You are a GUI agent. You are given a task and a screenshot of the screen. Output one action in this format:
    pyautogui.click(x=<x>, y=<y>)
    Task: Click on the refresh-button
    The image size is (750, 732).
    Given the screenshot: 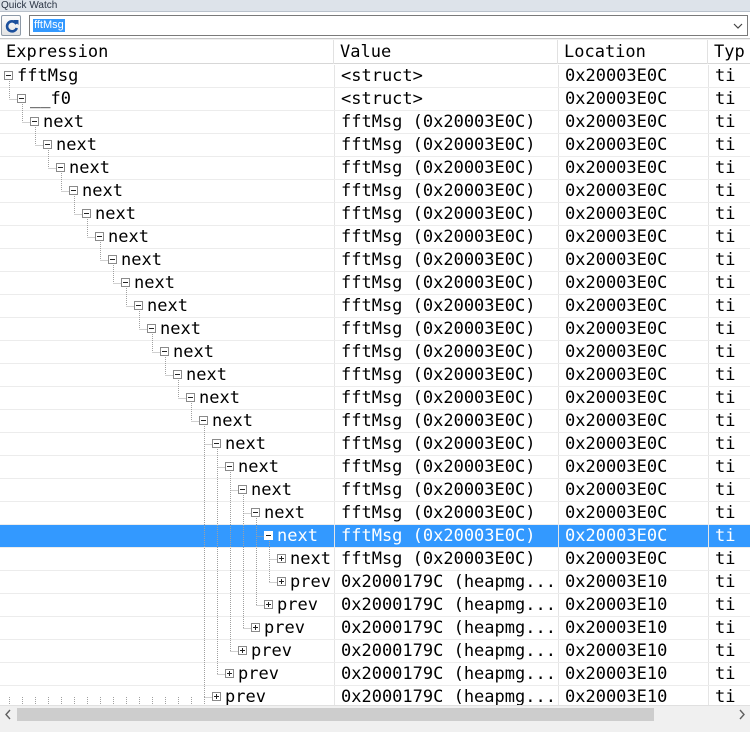 What is the action you would take?
    pyautogui.click(x=11, y=25)
    